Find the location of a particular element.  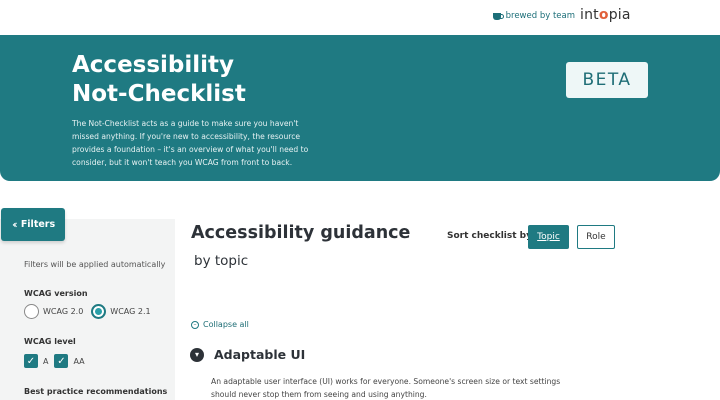

section-title: Adaptable UI is located at coordinates (260, 354).